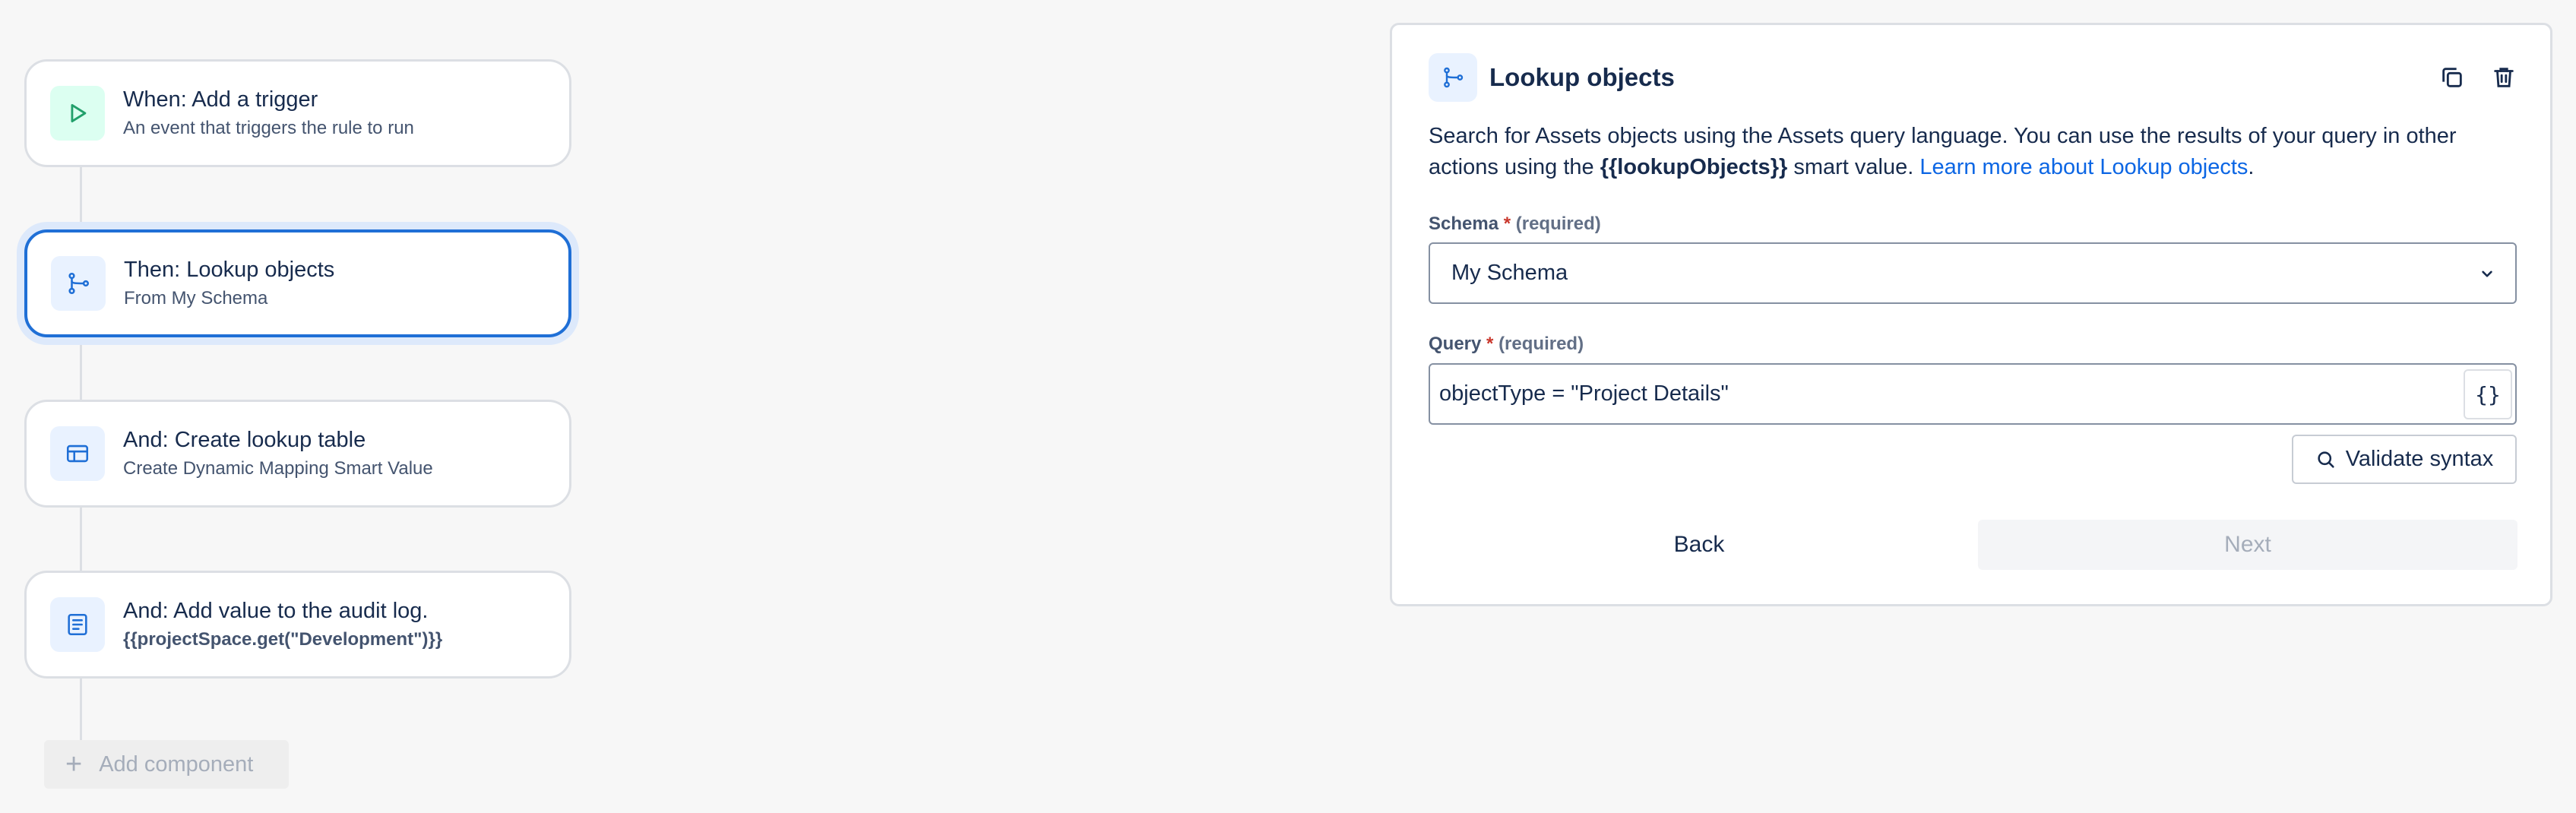 The image size is (2576, 813). Describe the element at coordinates (245, 440) in the screenshot. I see `rule-card-title: And: Create lookup table` at that location.